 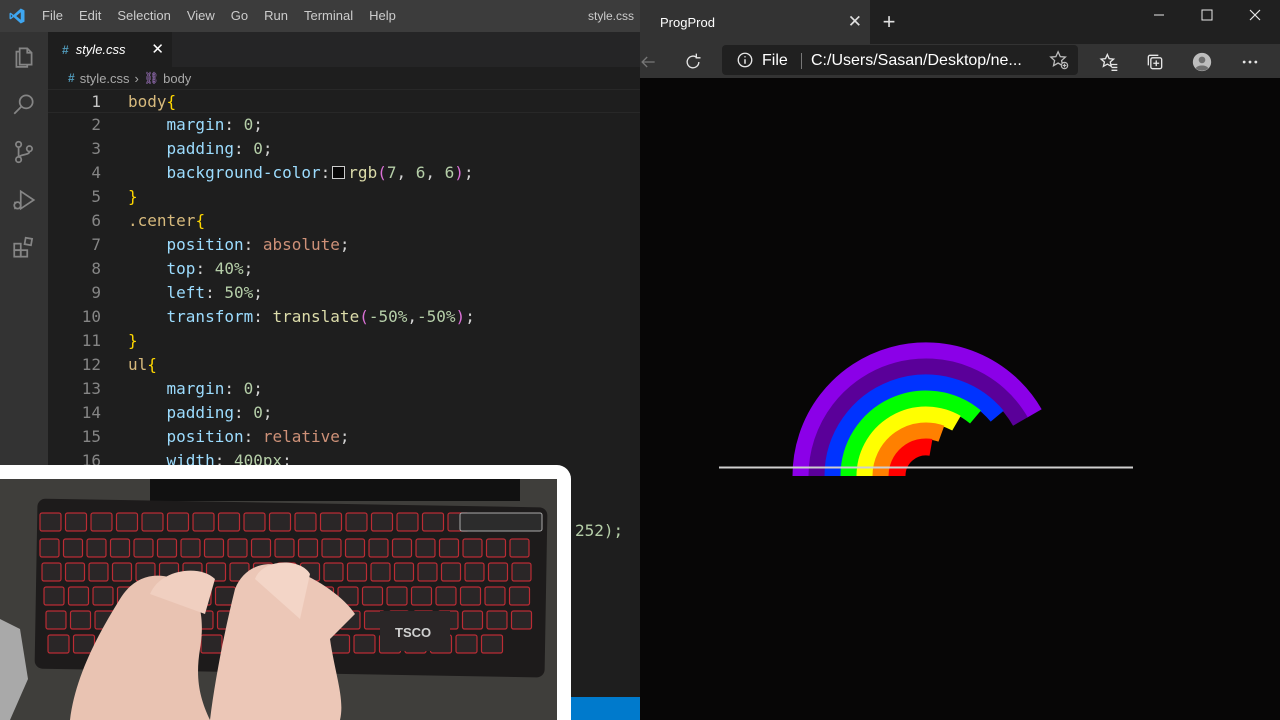 I want to click on code-line: 3 padding: 0;, so click(x=344, y=149).